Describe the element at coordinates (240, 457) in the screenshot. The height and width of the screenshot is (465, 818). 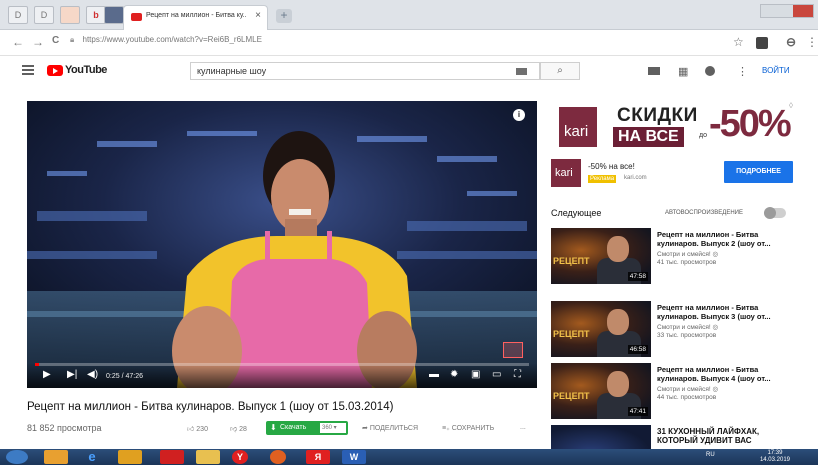
I see `yandex-taskbar-icon: Y` at that location.